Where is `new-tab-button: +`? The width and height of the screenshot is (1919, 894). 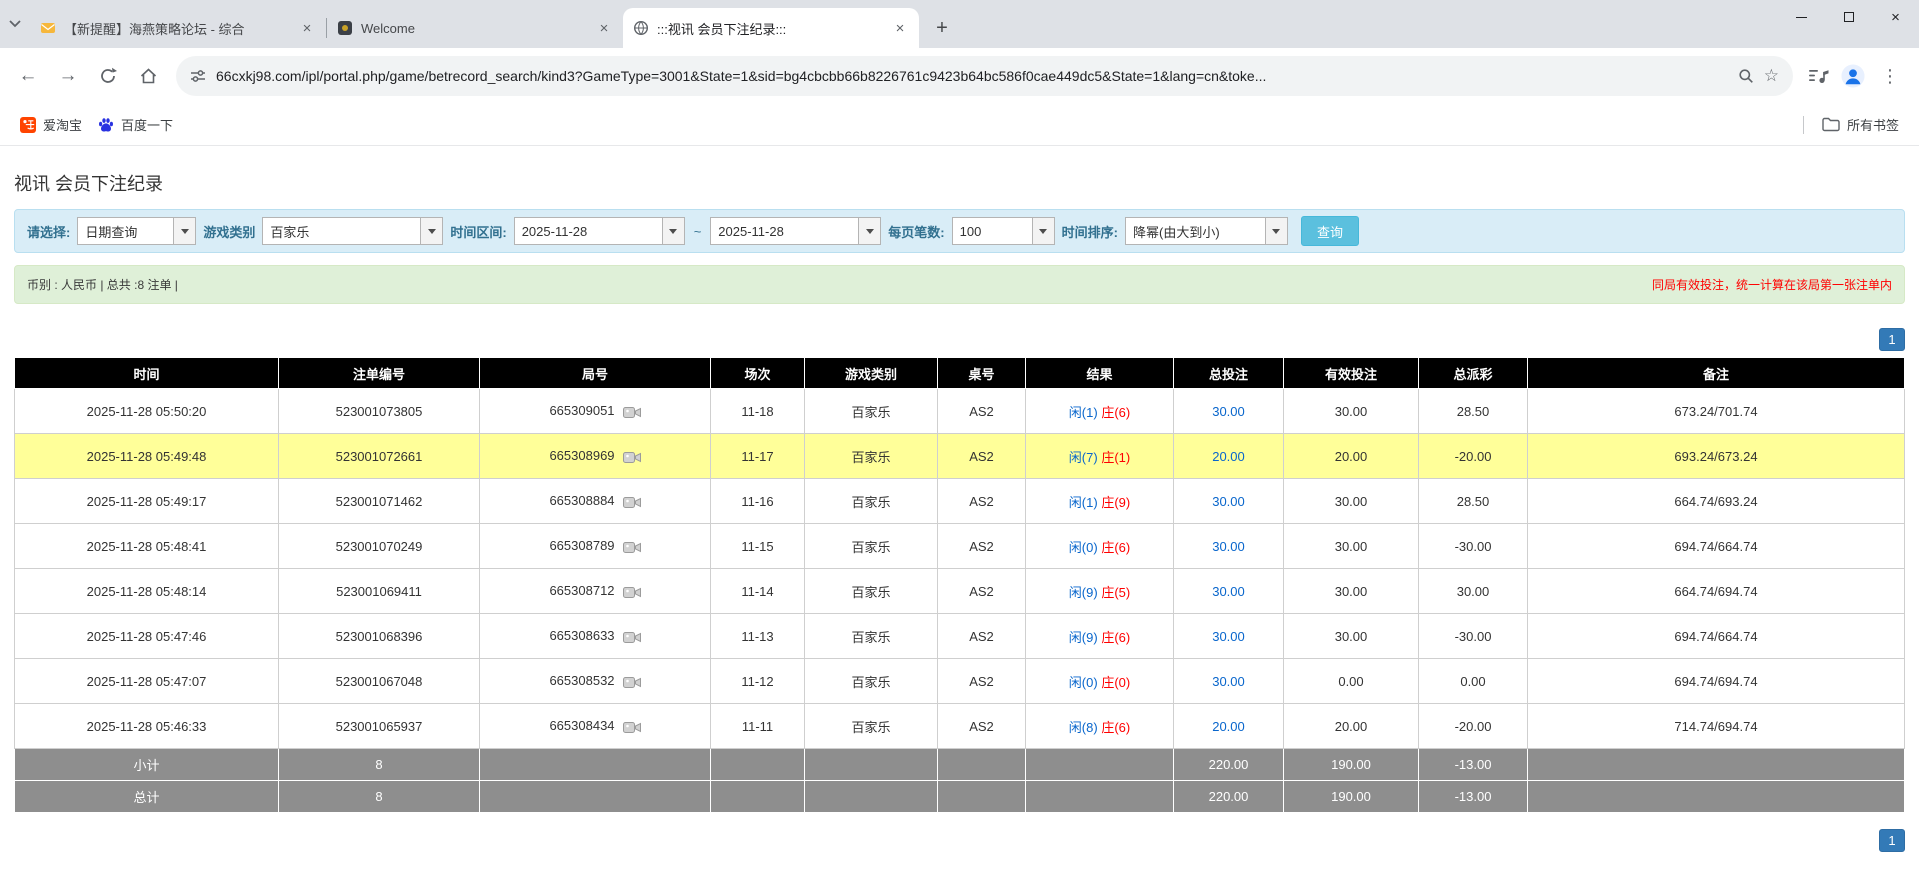
new-tab-button: + is located at coordinates (942, 28).